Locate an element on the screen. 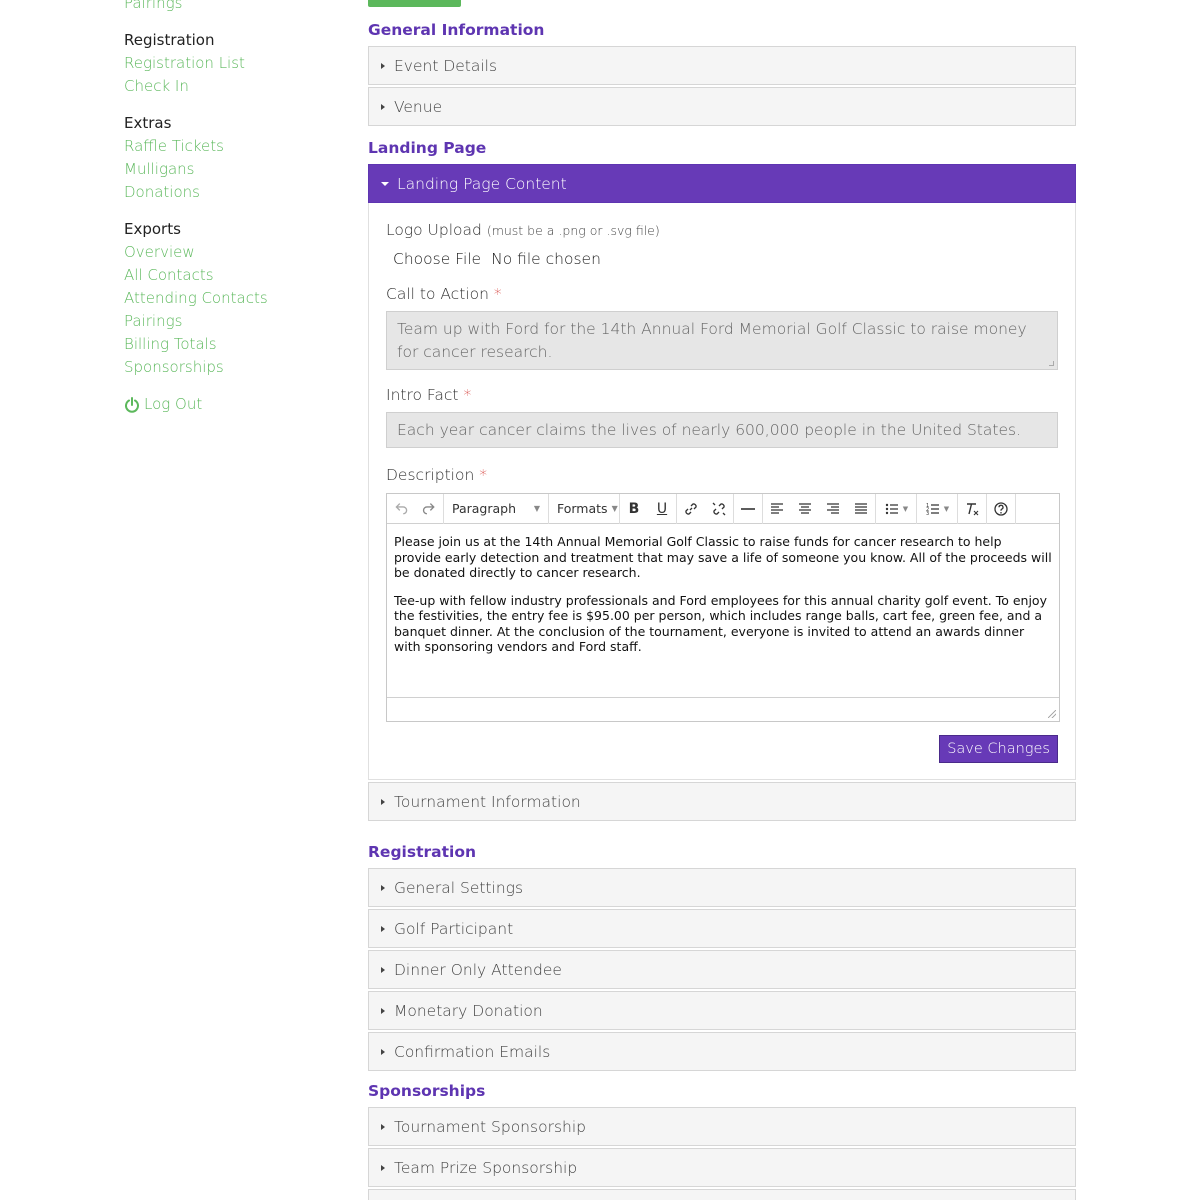 This screenshot has width=1200, height=1200. panel-label: Golf Participant is located at coordinates (454, 928).